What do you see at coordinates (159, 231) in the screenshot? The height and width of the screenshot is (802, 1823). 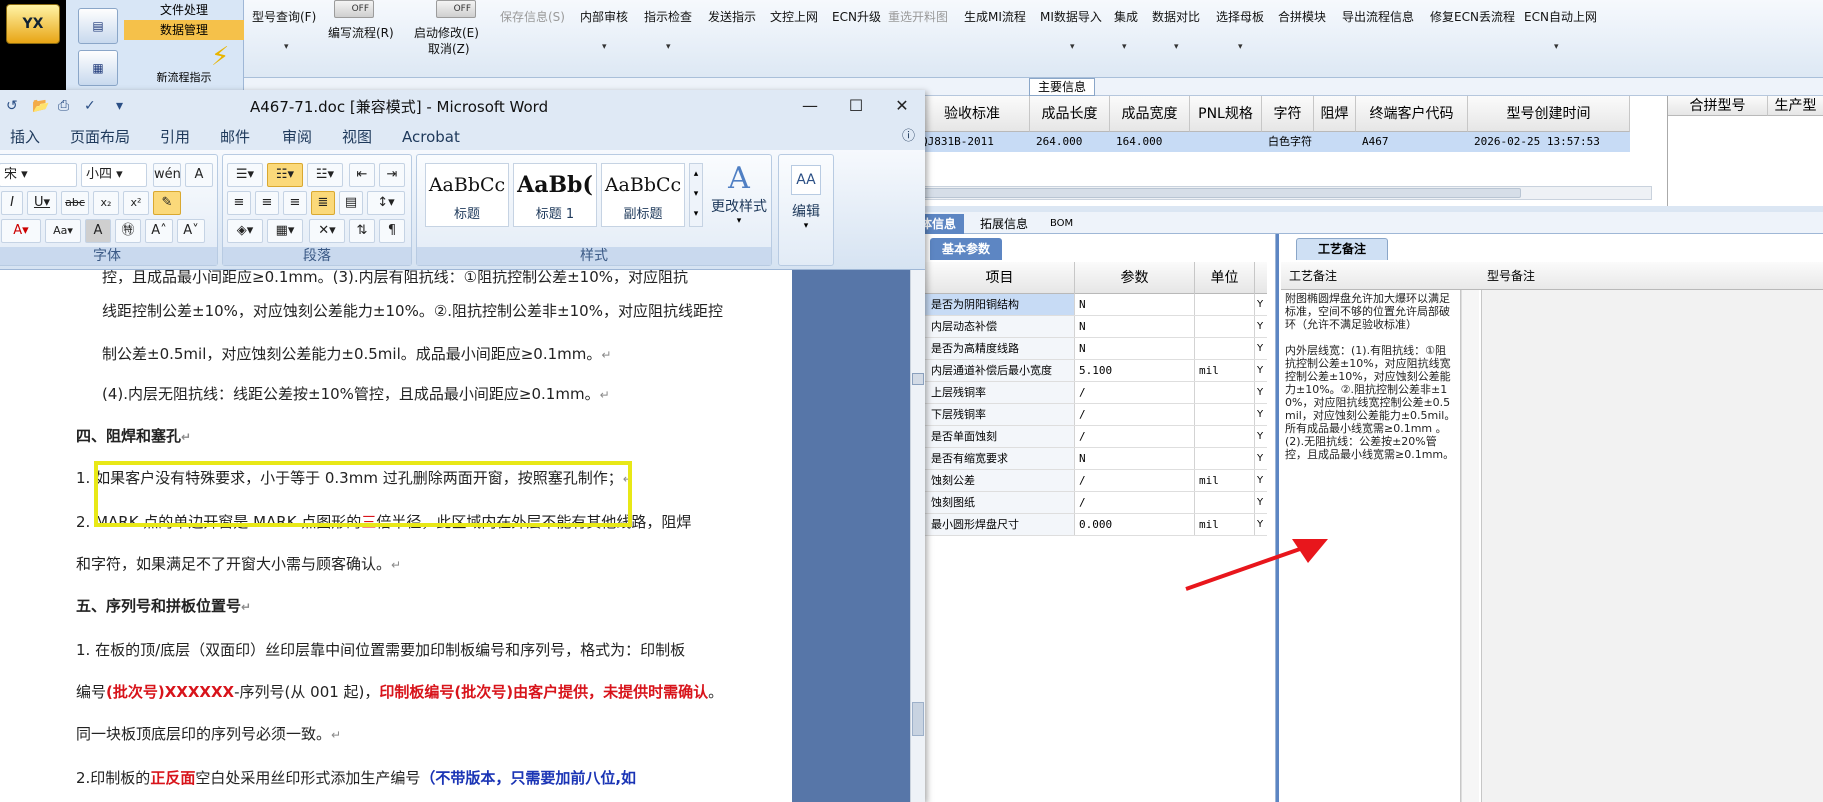 I see `grow-font-icon: A˄` at bounding box center [159, 231].